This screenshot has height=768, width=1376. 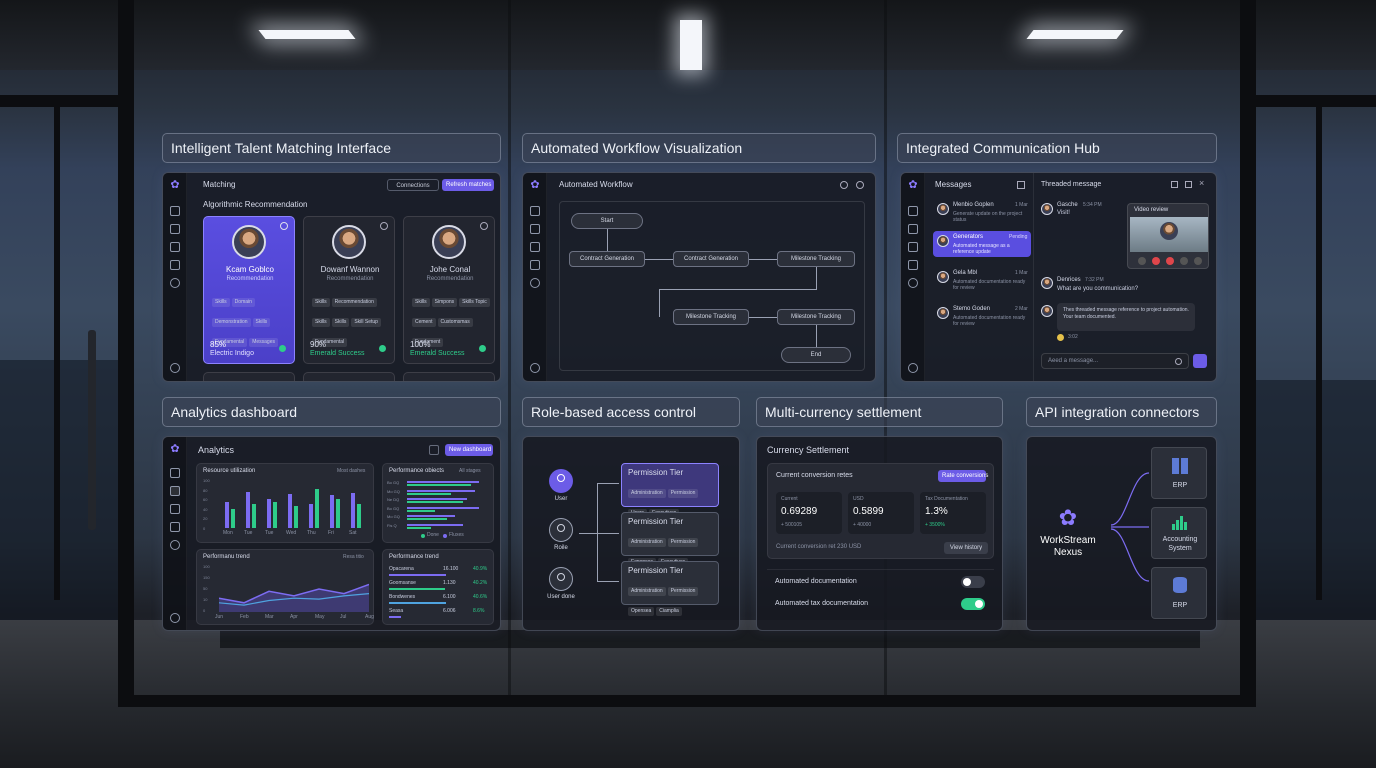 What do you see at coordinates (1200, 361) in the screenshot?
I see `send-button` at bounding box center [1200, 361].